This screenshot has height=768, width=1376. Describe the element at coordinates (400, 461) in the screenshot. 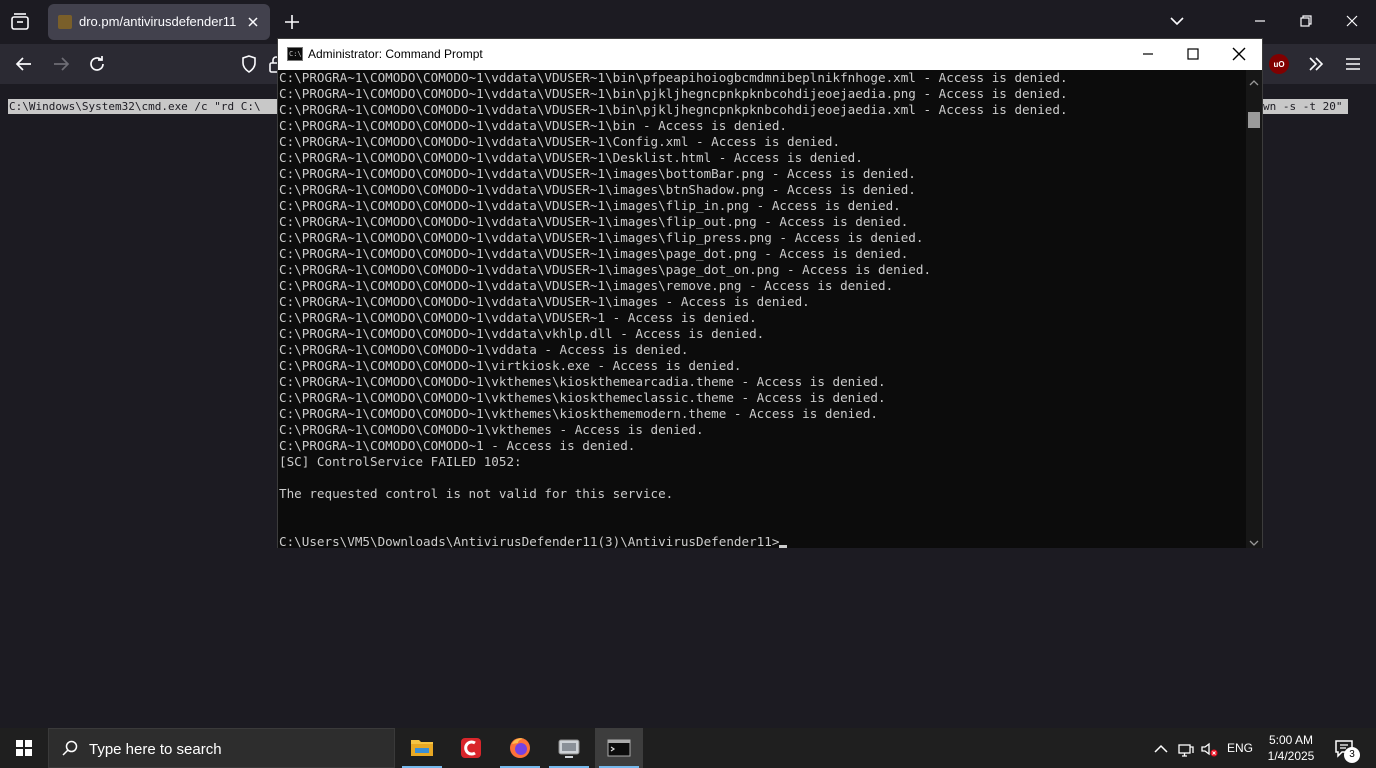

I see `cmd-output-line: [SC] ControlService FAILED 1052:` at that location.